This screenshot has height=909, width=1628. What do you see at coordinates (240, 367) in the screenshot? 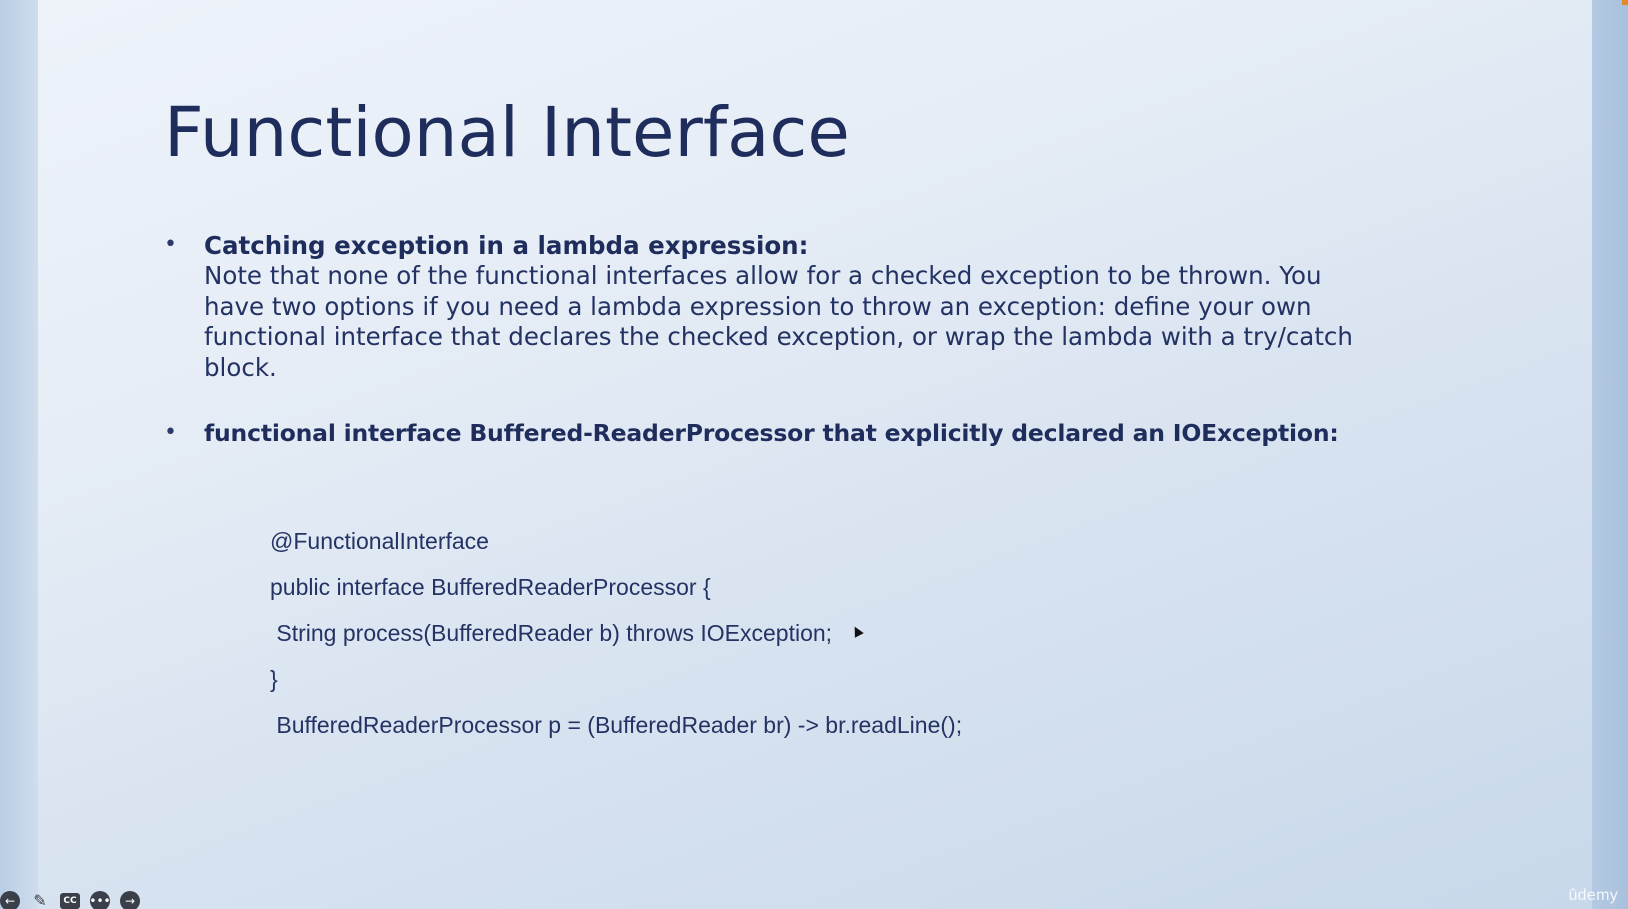
I see `bullet-body-line: block.` at bounding box center [240, 367].